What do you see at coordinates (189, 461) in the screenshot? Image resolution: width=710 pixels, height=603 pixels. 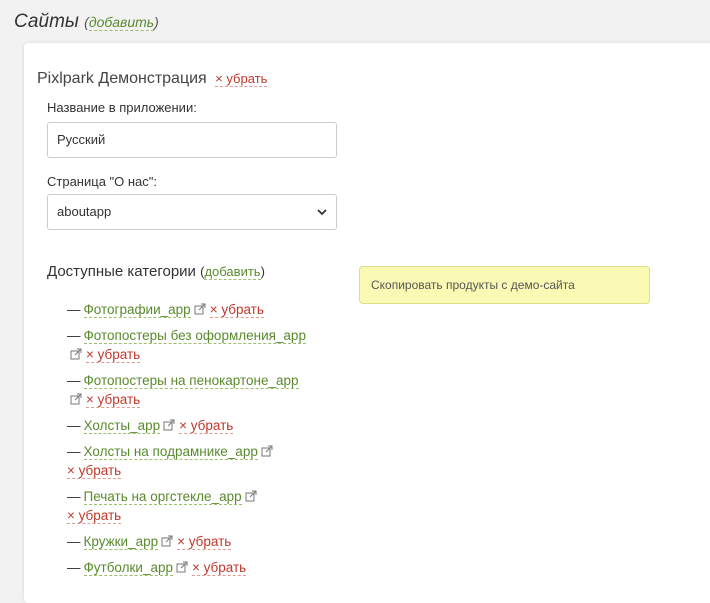 I see `category-item: — Холсты на подрамнике_app× убрать` at bounding box center [189, 461].